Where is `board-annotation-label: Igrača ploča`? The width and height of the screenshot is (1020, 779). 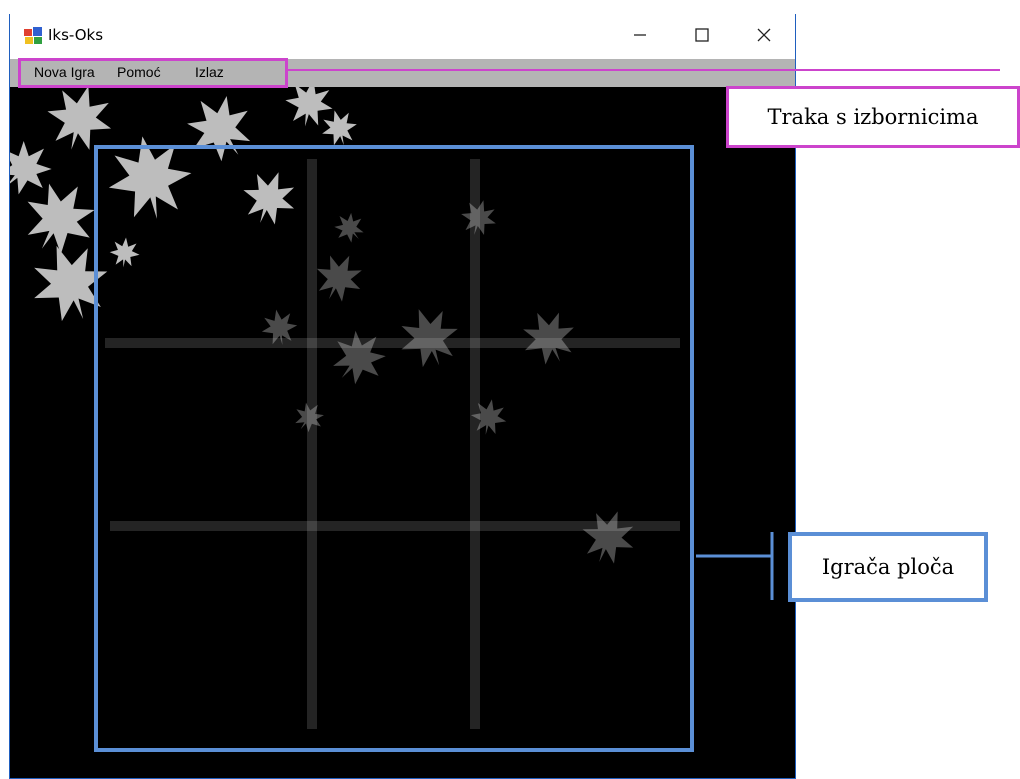
board-annotation-label: Igrača ploča is located at coordinates (888, 567).